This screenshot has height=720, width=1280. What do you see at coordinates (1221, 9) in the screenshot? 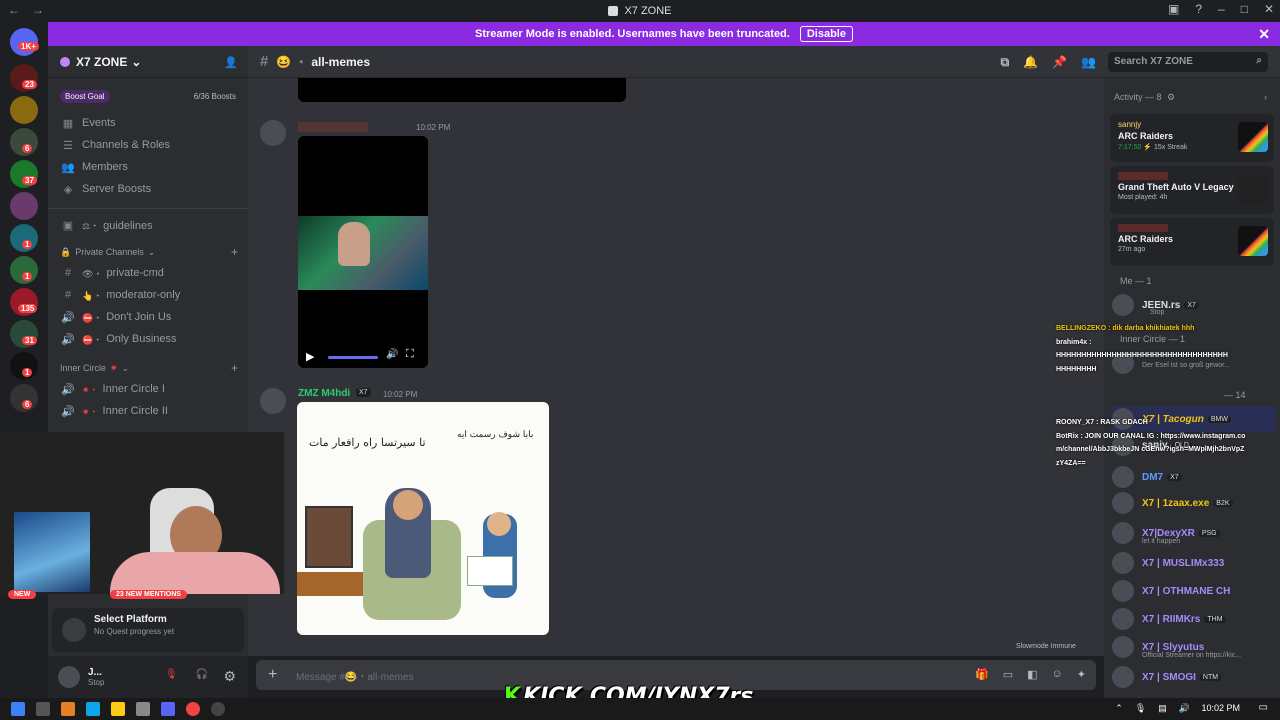
I see `minimize-icon: –` at bounding box center [1221, 9].